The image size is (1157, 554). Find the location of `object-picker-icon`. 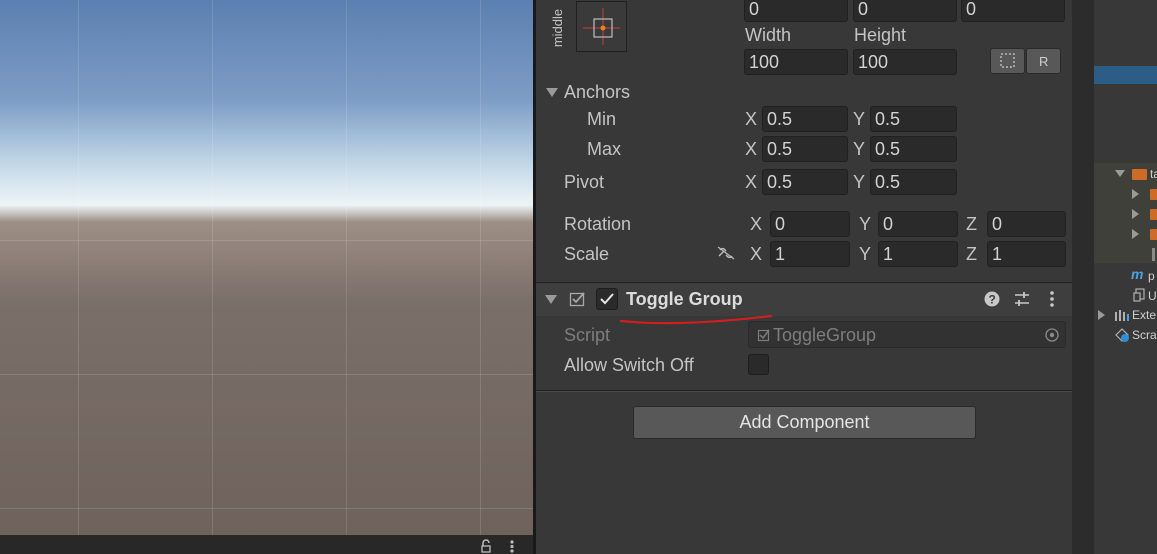

object-picker-icon is located at coordinates (1052, 335).